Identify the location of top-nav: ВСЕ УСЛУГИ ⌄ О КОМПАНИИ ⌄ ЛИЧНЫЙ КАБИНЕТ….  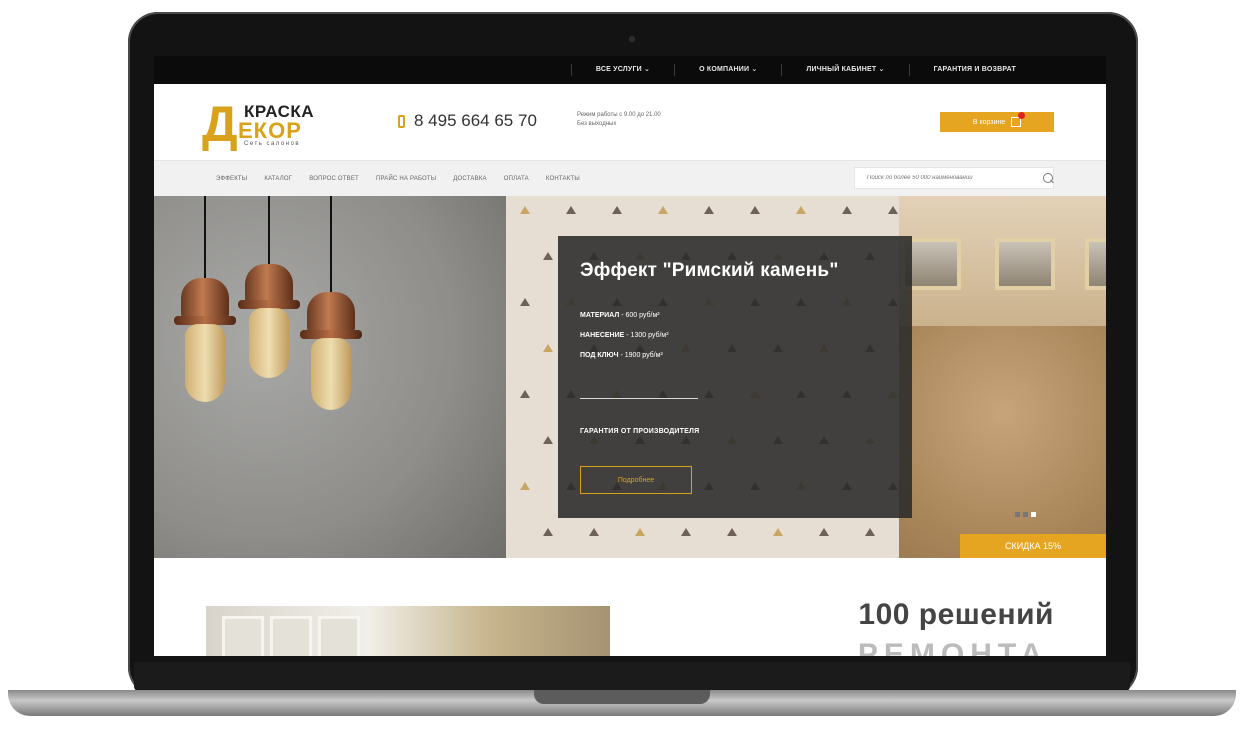
(805, 70).